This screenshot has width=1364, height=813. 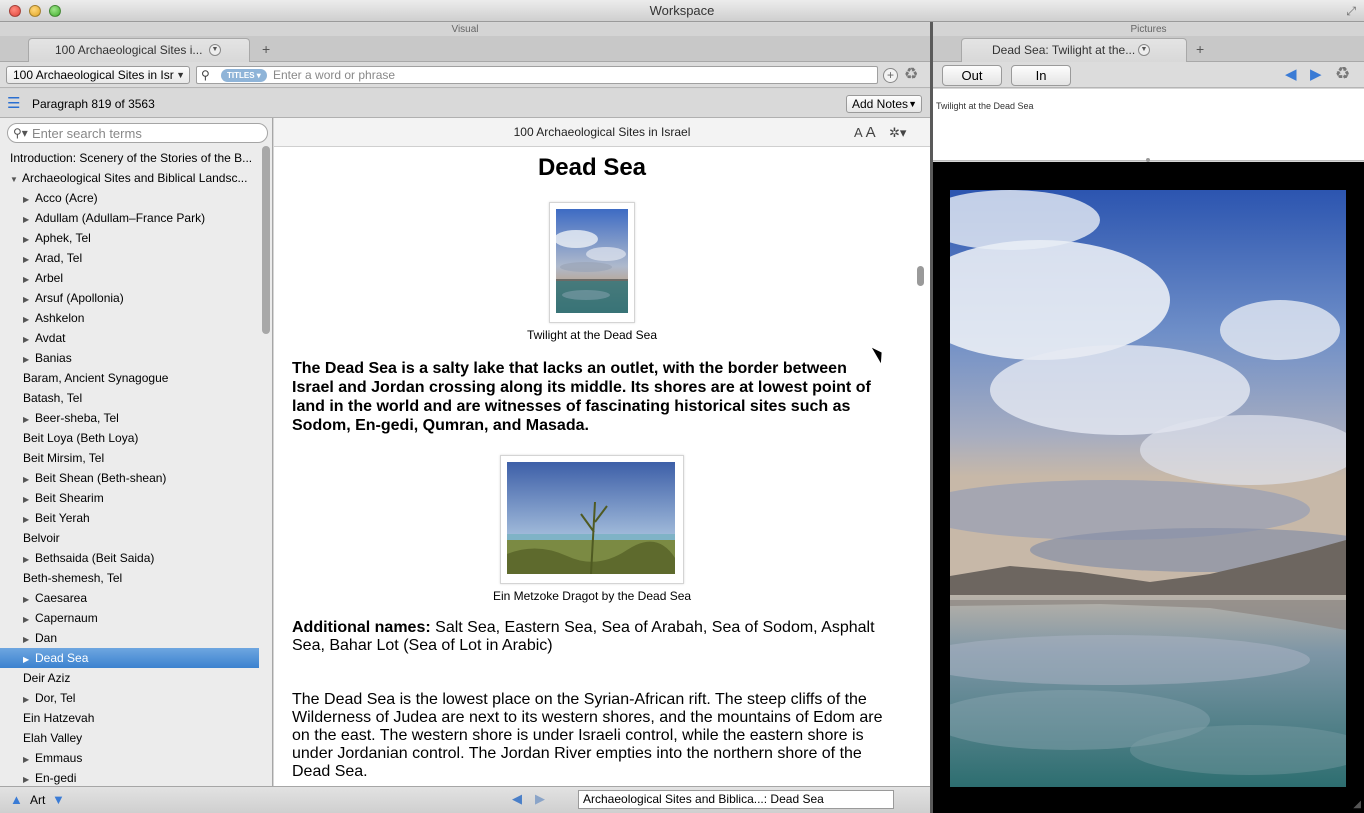 I want to click on toc-search-input, so click(x=147, y=133).